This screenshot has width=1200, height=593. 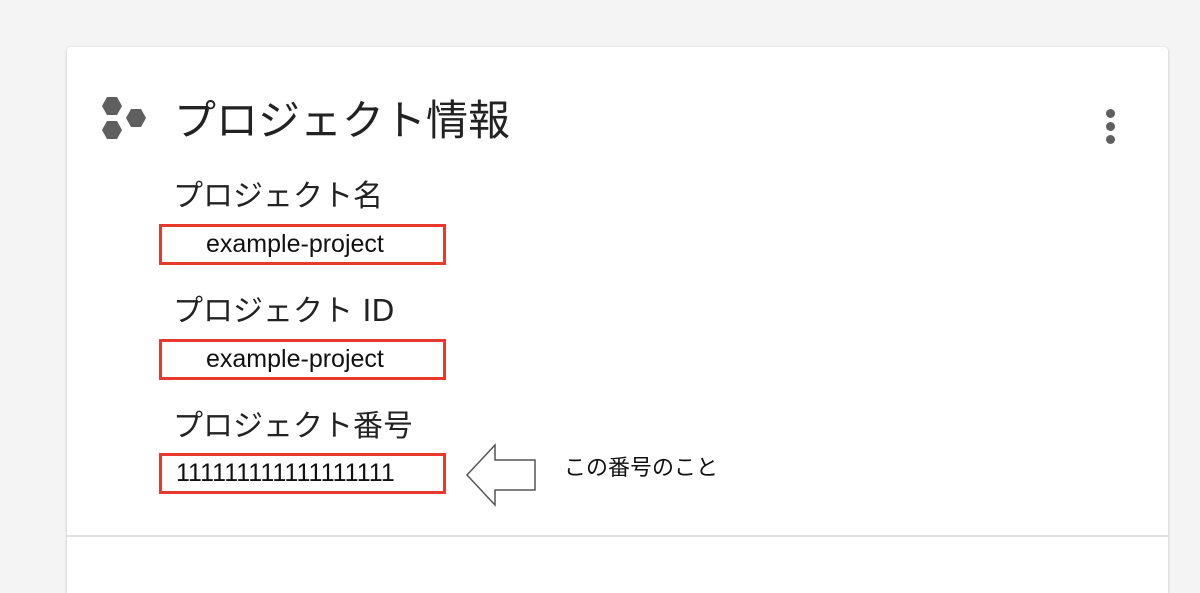 I want to click on project-id-value-box: example-project, so click(x=302, y=359).